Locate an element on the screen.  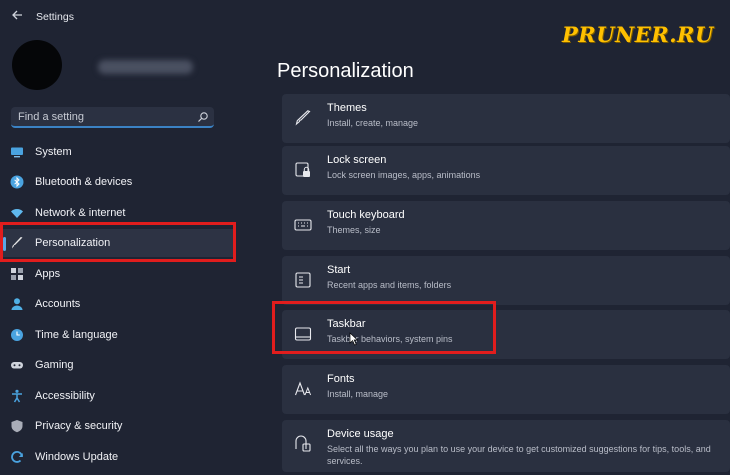
card-subtitle: Lock screen images, apps, animations is located at coordinates (404, 175).